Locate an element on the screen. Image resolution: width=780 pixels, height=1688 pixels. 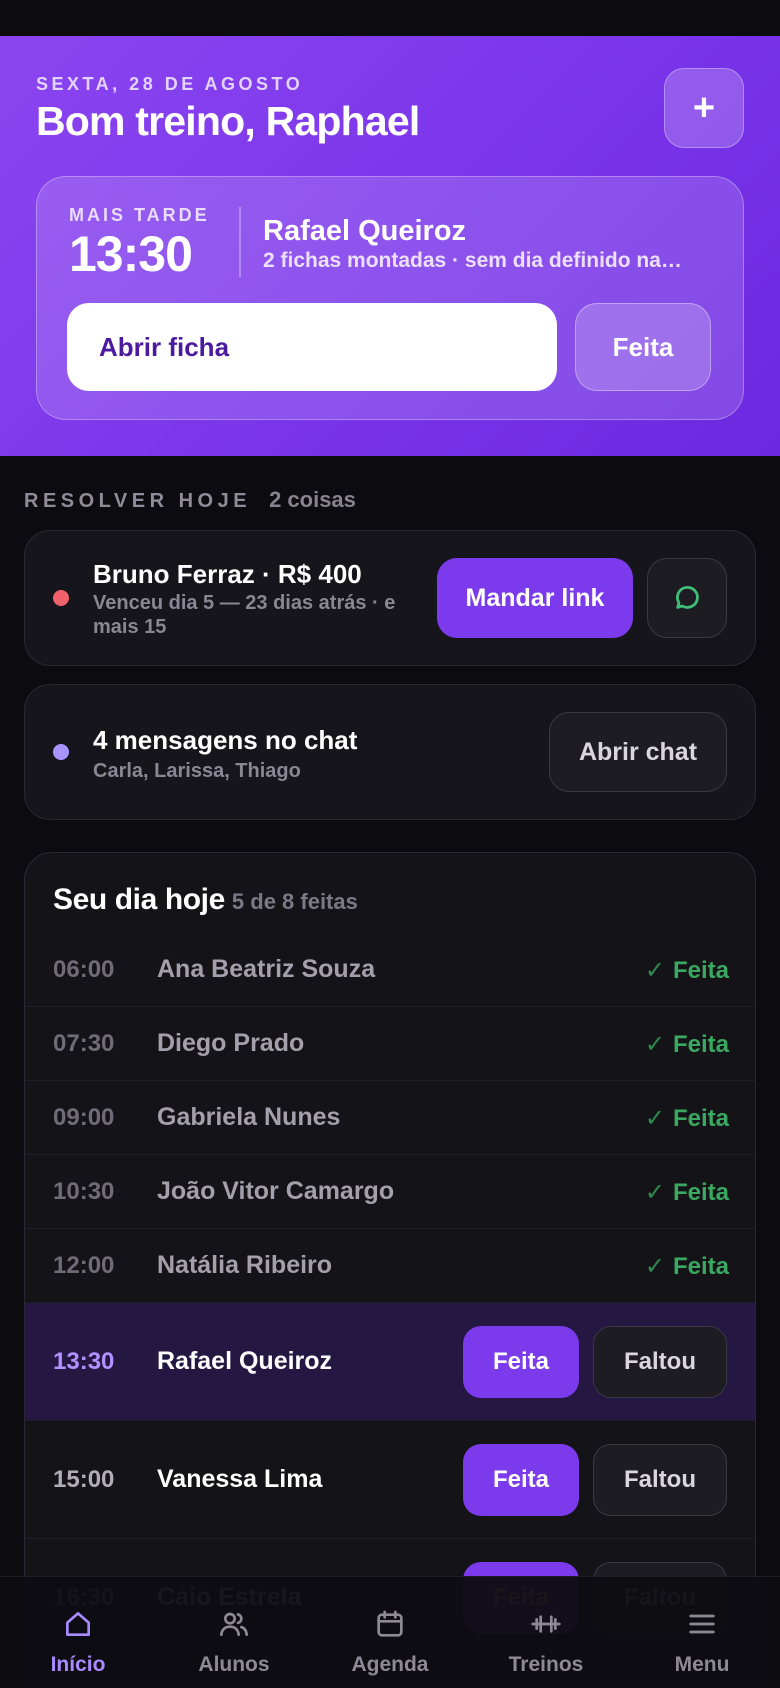
tab-label: Menu is located at coordinates (702, 1664).